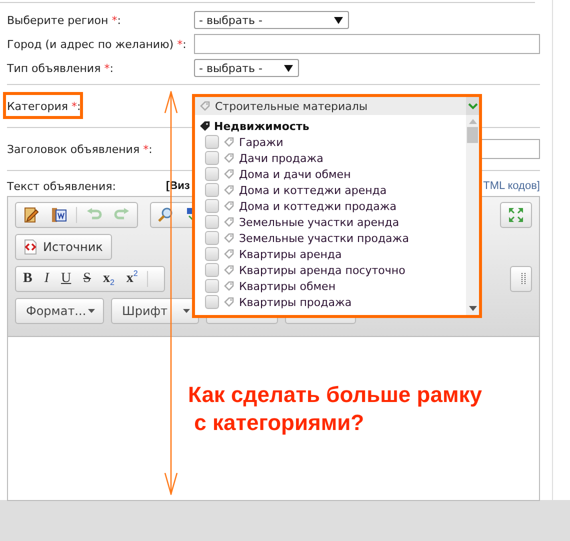  Describe the element at coordinates (472, 121) in the screenshot. I see `scroll-up-icon` at that location.